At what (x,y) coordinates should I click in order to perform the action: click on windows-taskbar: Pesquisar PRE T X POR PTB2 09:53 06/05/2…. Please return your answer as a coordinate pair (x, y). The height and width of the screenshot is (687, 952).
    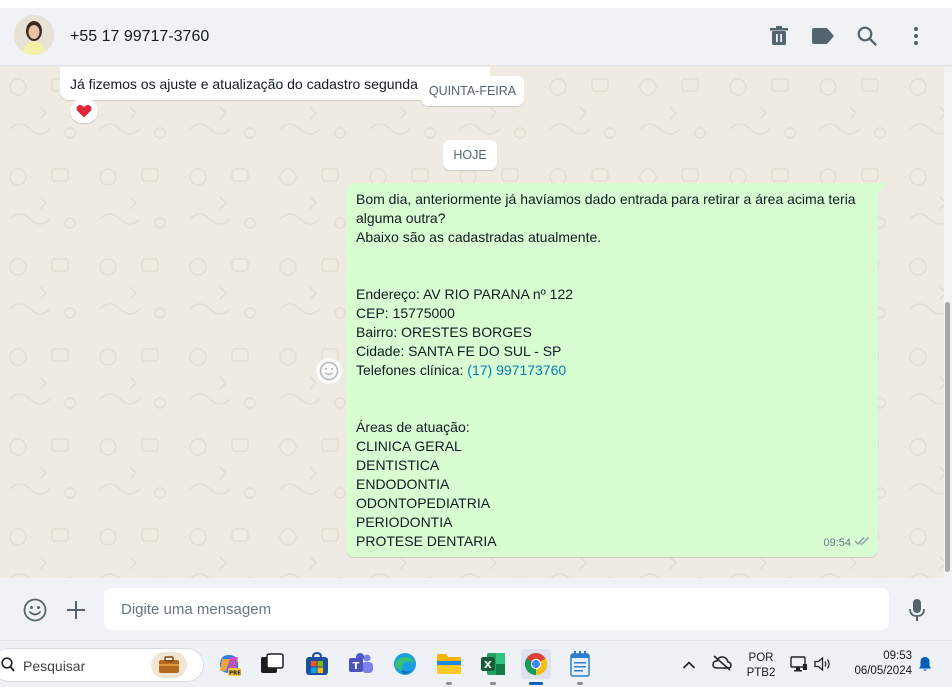
    Looking at the image, I should click on (476, 663).